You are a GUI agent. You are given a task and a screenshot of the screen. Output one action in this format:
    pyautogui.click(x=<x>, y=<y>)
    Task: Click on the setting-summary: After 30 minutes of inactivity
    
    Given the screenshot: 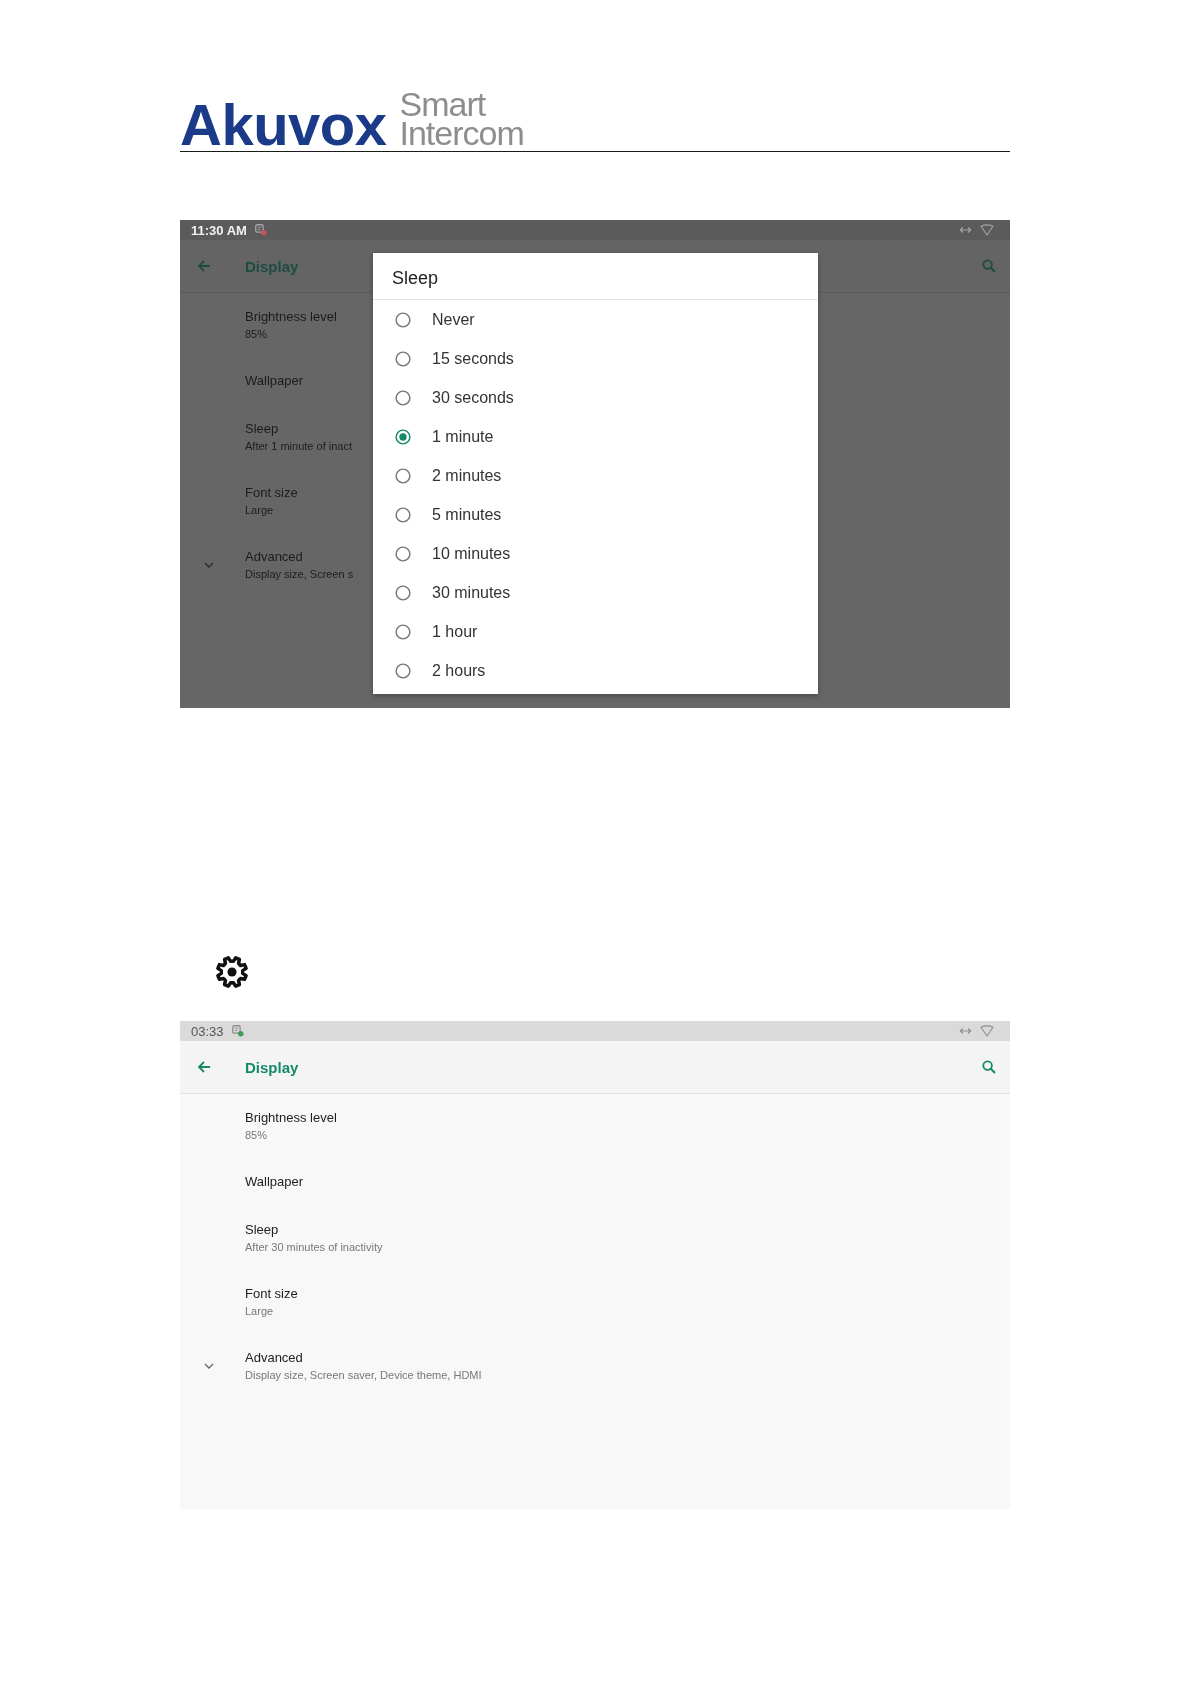 What is the action you would take?
    pyautogui.click(x=314, y=1247)
    